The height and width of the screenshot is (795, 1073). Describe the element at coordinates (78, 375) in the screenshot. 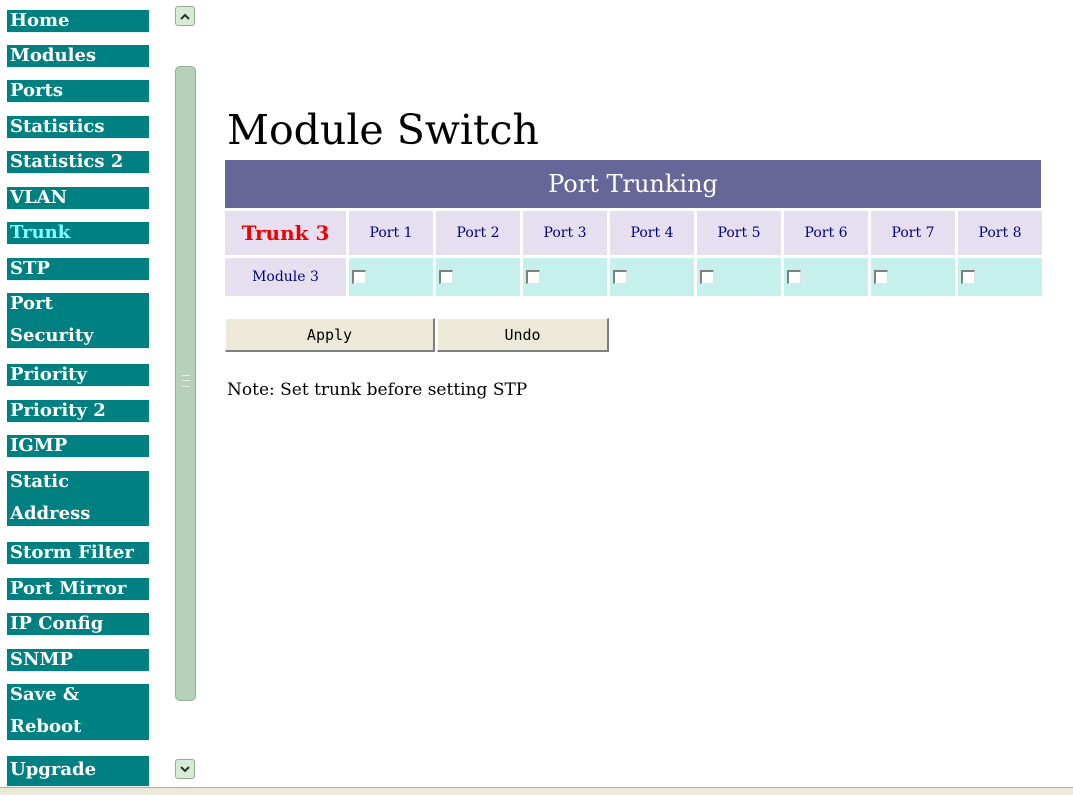

I see `nav-item-priority: Priority` at that location.